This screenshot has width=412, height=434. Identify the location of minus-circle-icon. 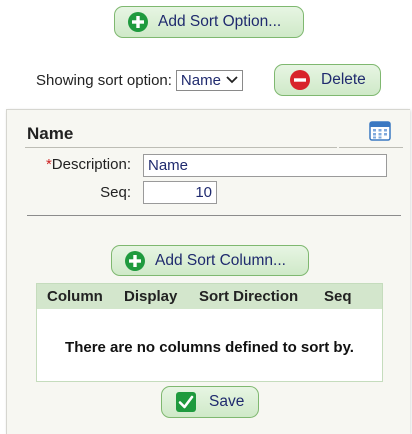
(300, 80).